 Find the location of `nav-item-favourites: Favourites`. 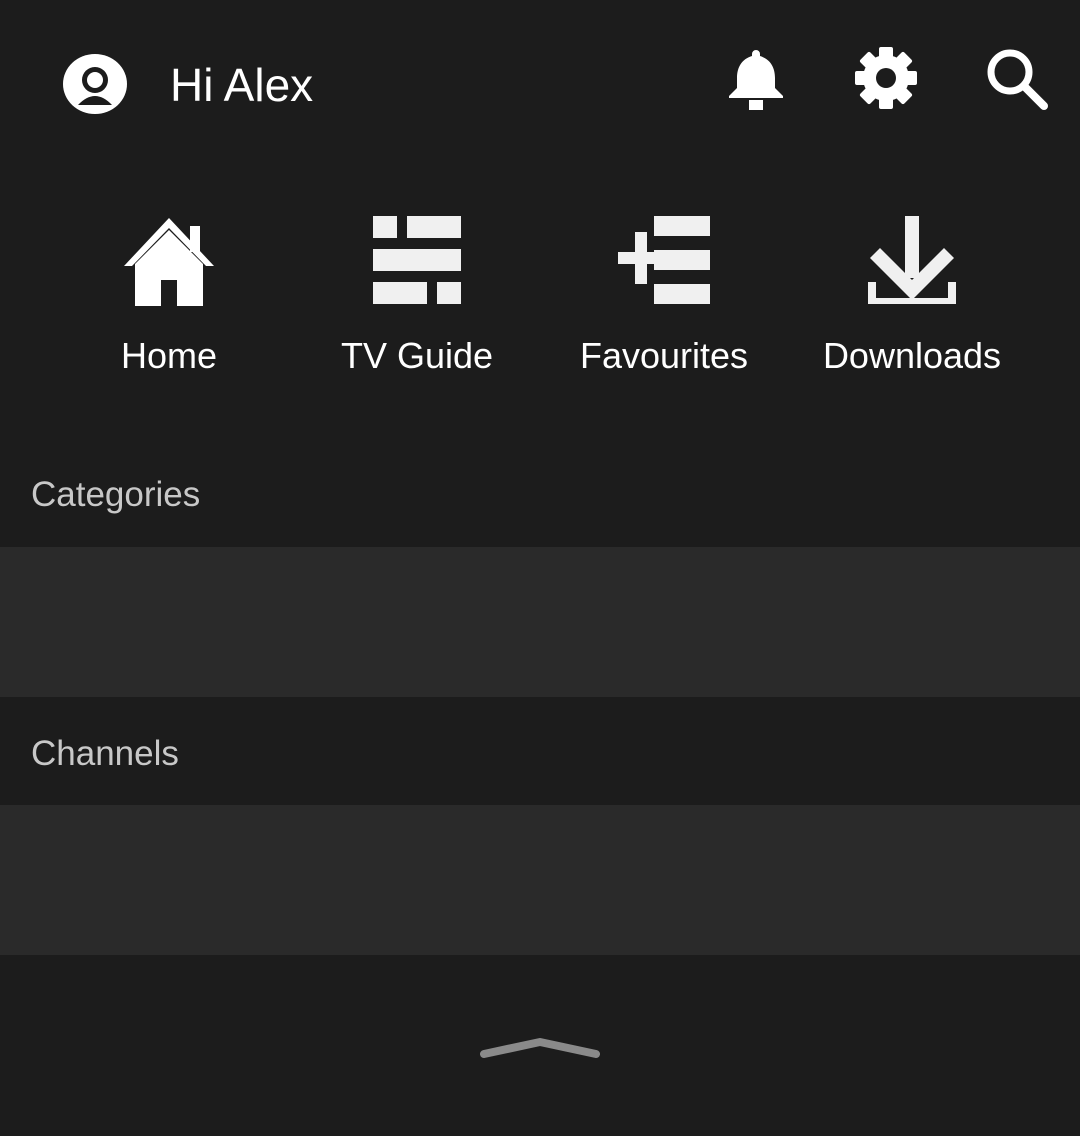

nav-item-favourites: Favourites is located at coordinates (664, 295).